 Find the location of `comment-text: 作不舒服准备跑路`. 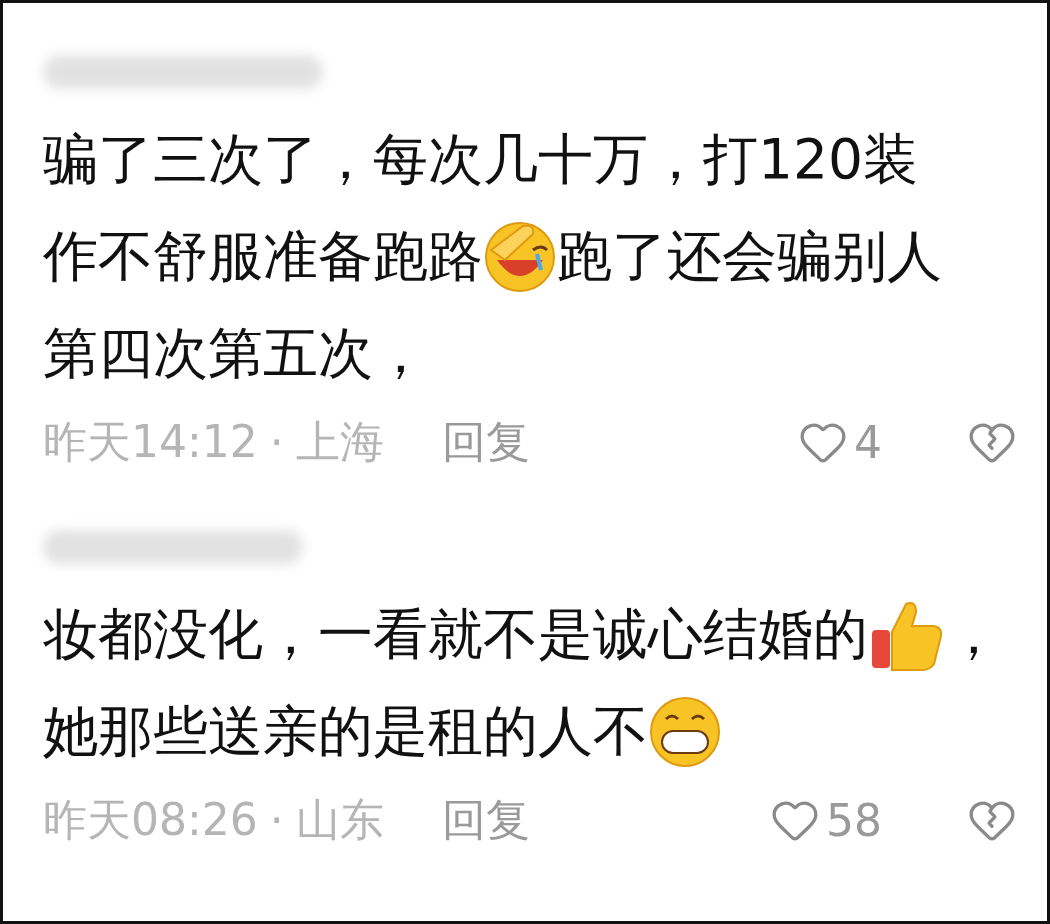

comment-text: 作不舒服准备跑路 is located at coordinates (263, 256).